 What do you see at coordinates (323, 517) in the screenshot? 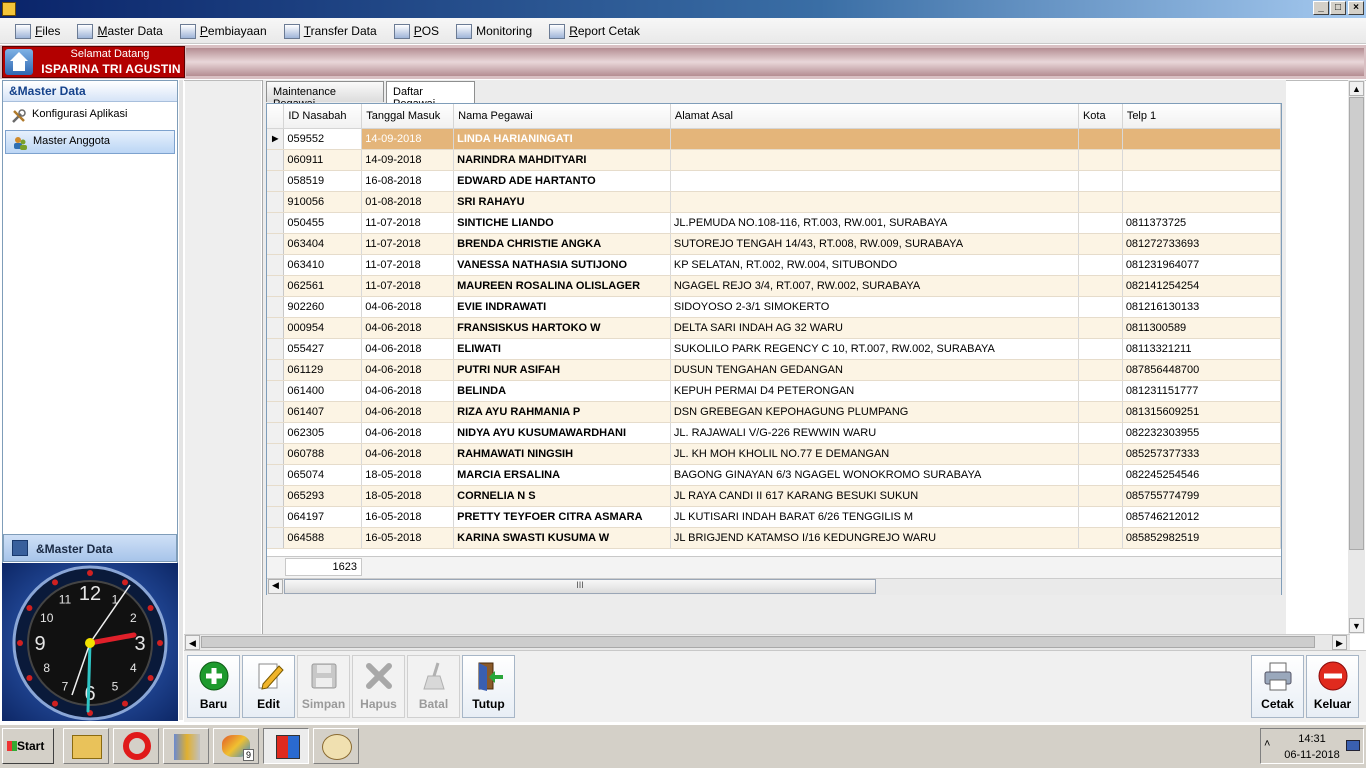
I see `cell-id: 064197` at bounding box center [323, 517].